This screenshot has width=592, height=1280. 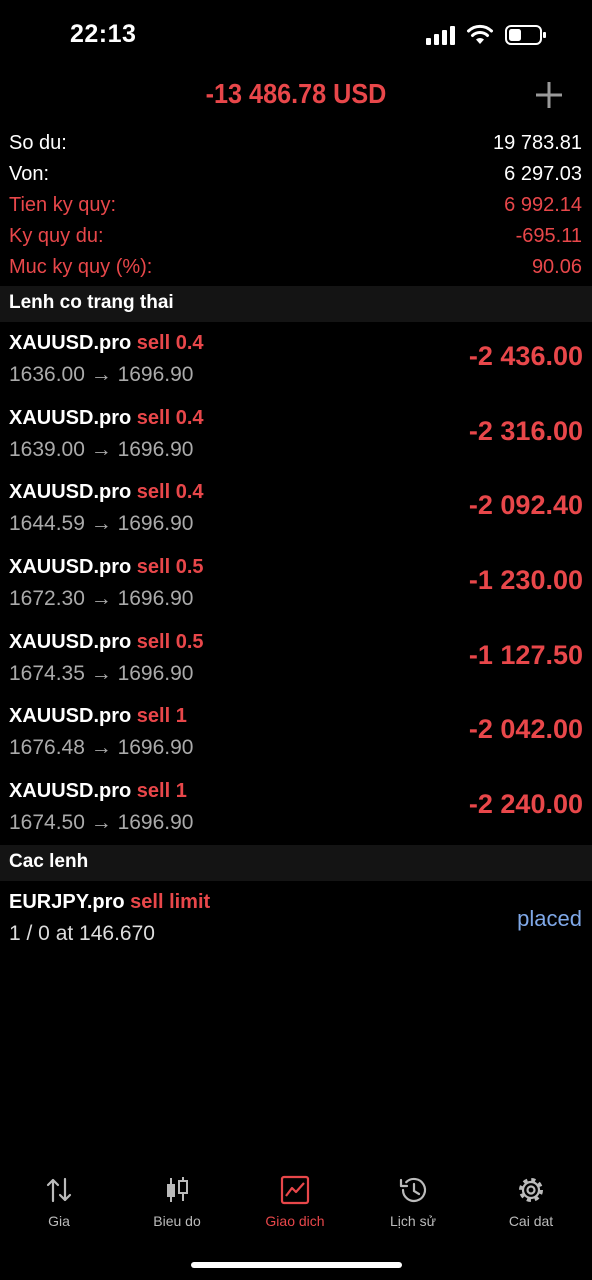 What do you see at coordinates (101, 449) in the screenshot?
I see `position-prices: 1639.00 → 1696.90` at bounding box center [101, 449].